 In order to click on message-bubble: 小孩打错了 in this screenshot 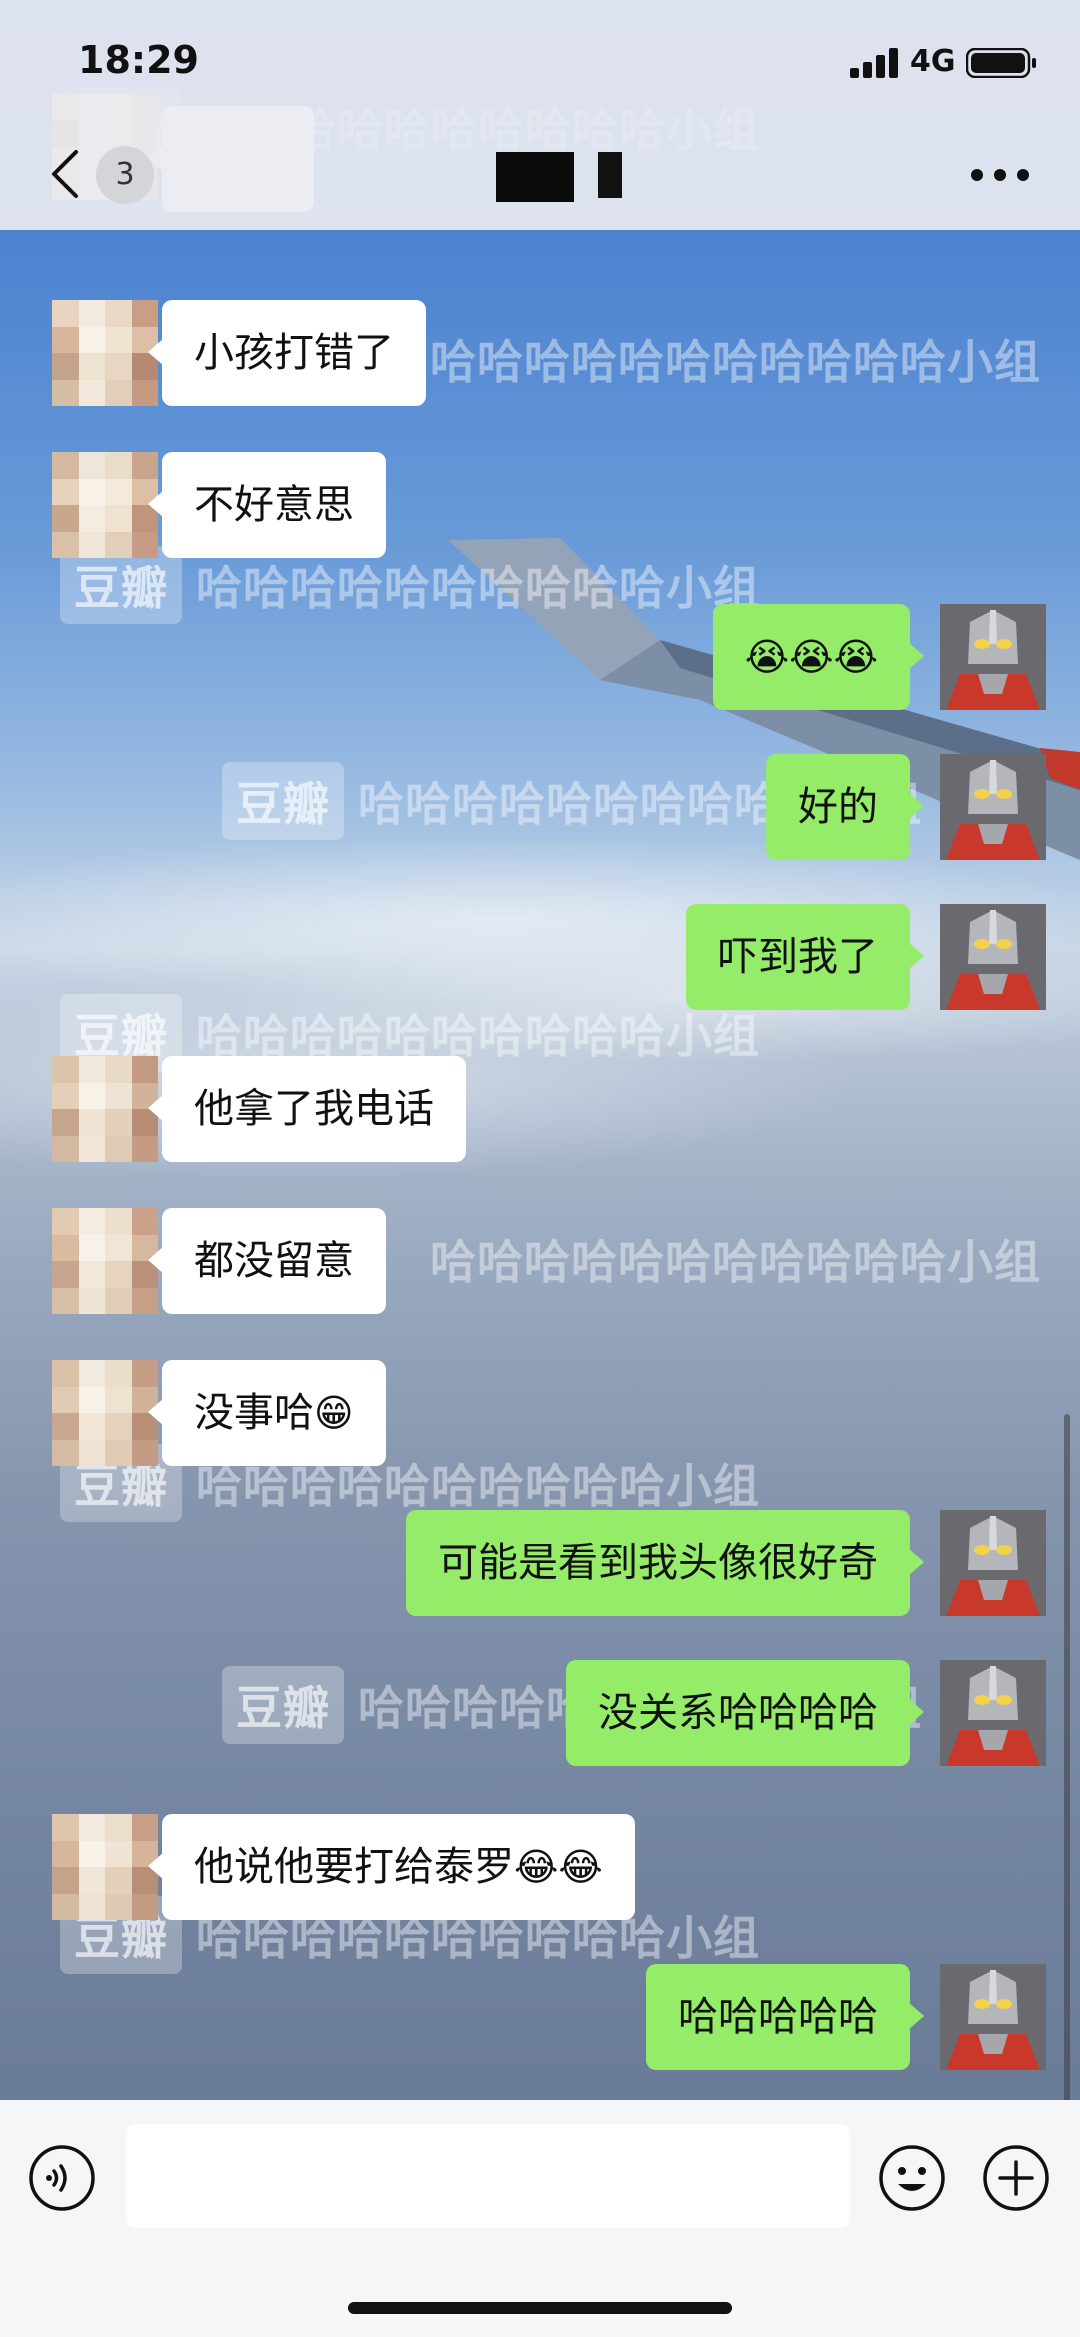, I will do `click(287, 353)`.